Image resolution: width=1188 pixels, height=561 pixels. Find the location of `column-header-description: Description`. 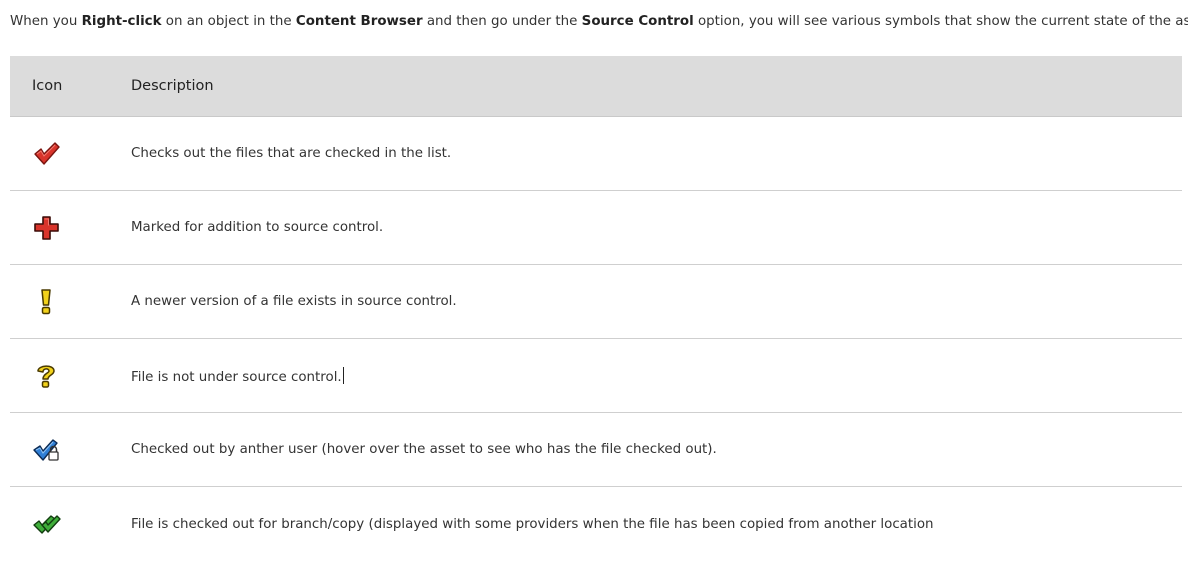

column-header-description: Description is located at coordinates (172, 86).